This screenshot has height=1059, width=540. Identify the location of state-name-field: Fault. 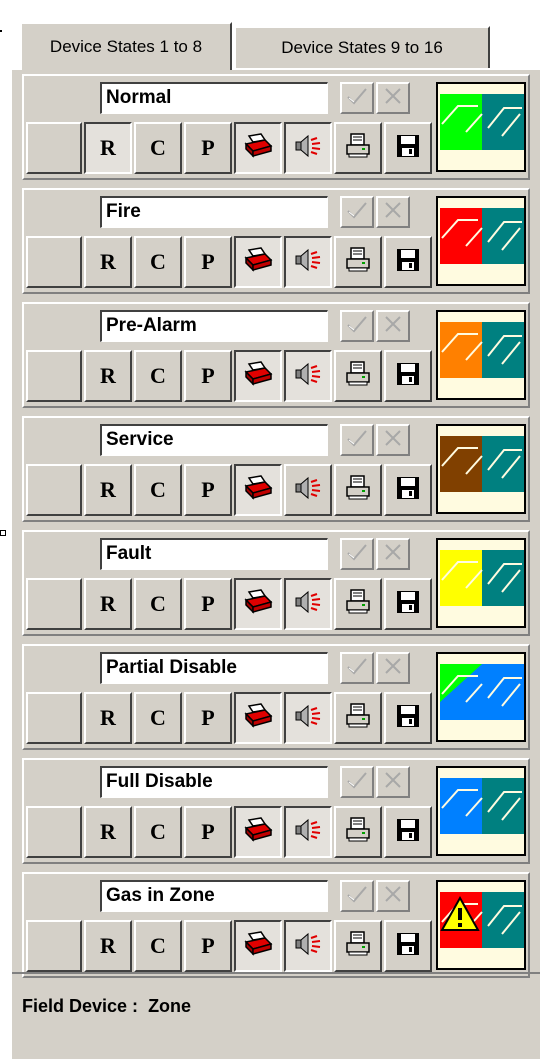
(214, 554).